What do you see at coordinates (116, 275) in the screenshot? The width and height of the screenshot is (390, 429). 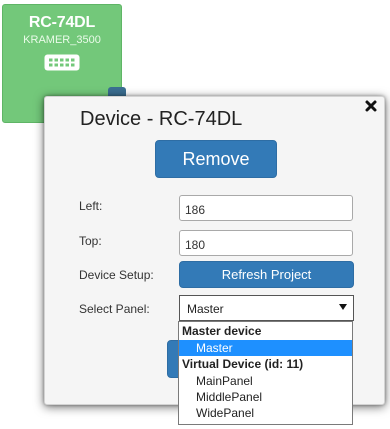 I see `device-setup-label: Device Setup:` at bounding box center [116, 275].